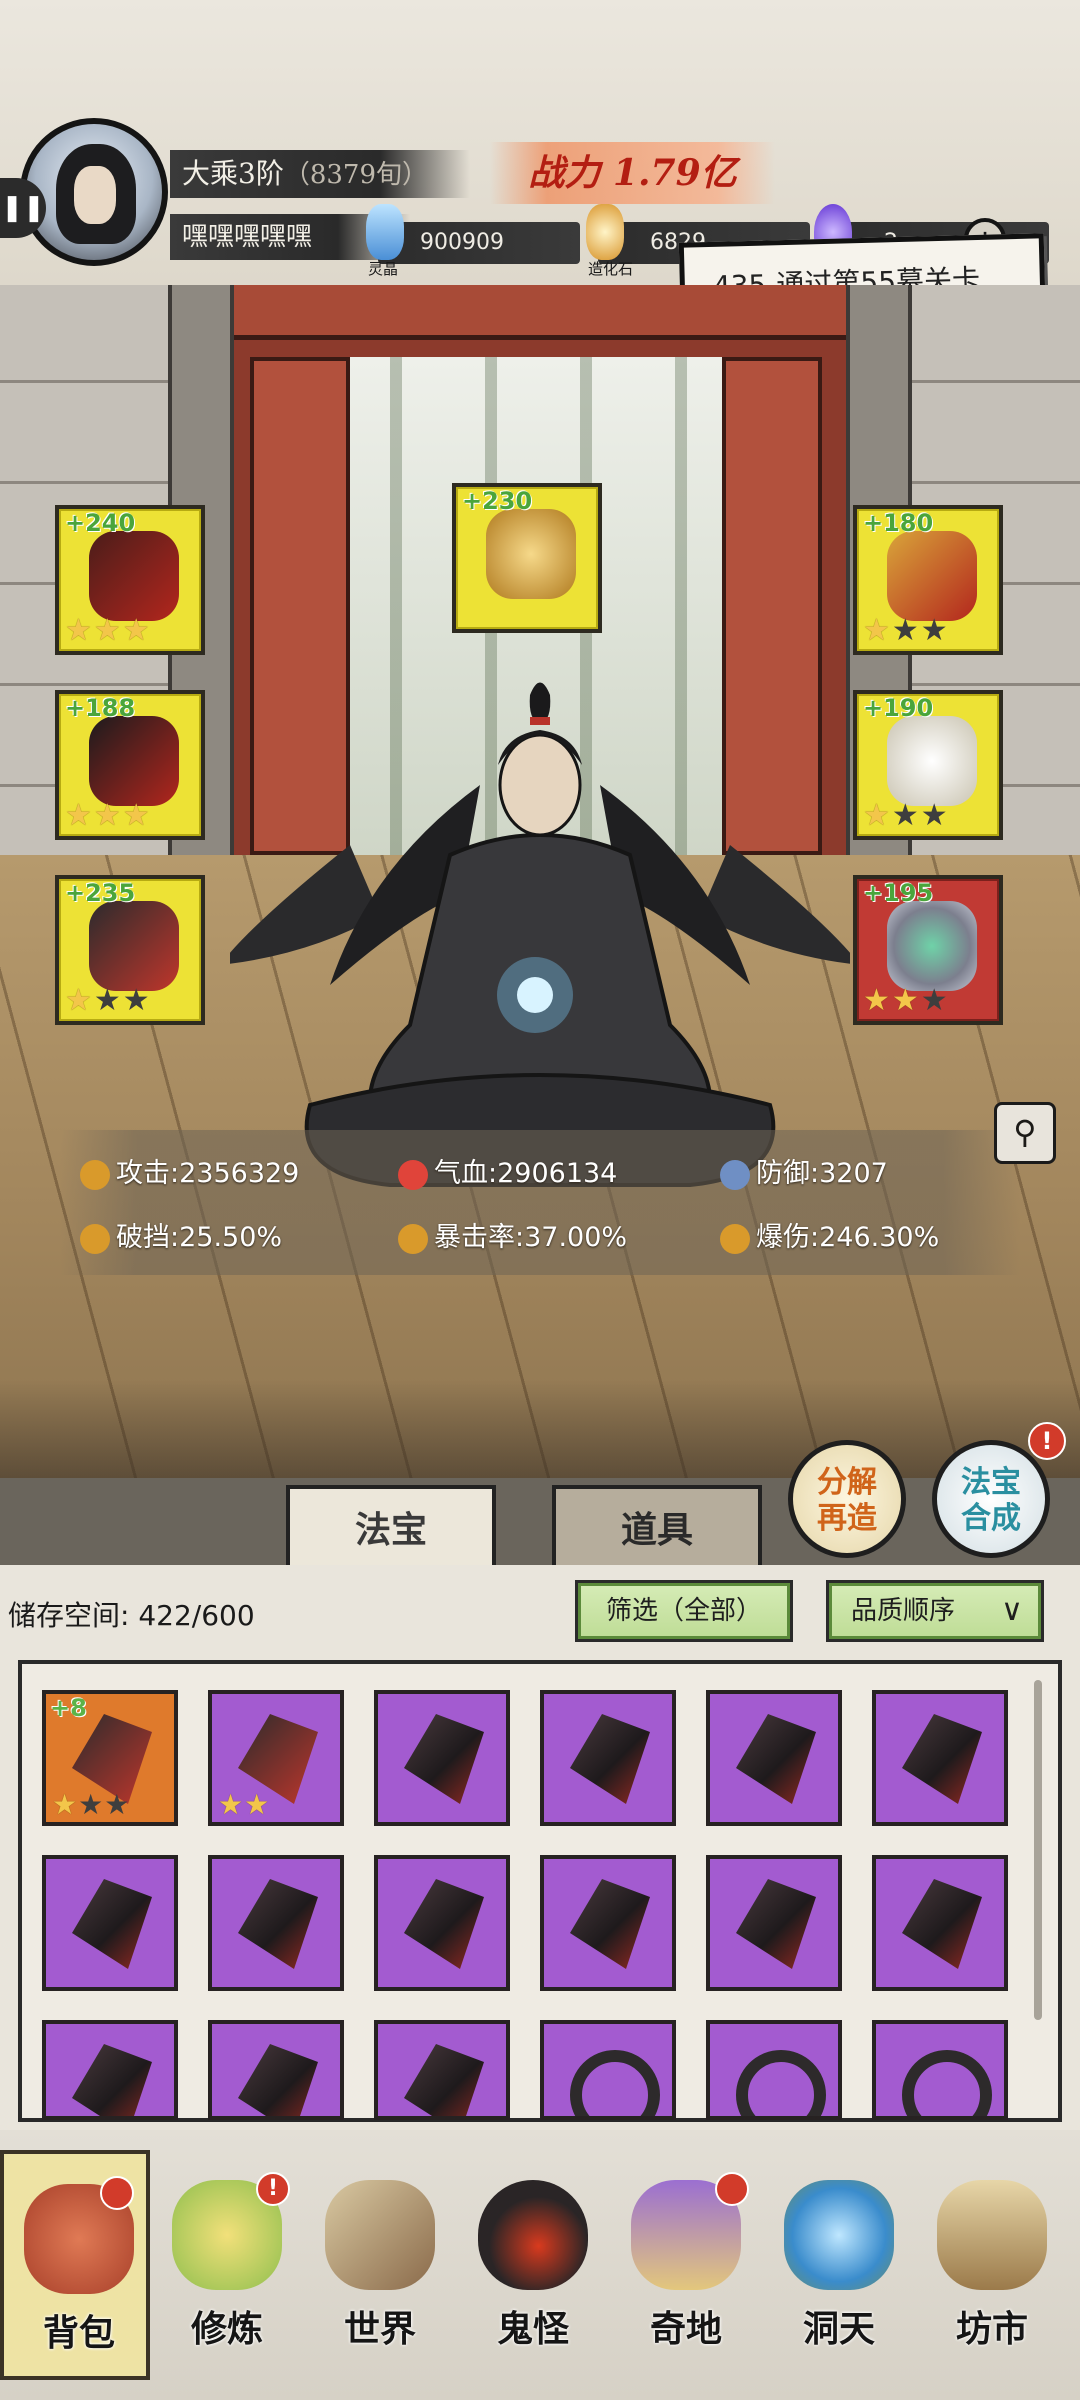 Image resolution: width=1080 pixels, height=2400 pixels. Describe the element at coordinates (898, 893) in the screenshot. I see `equip-level: +195` at that location.